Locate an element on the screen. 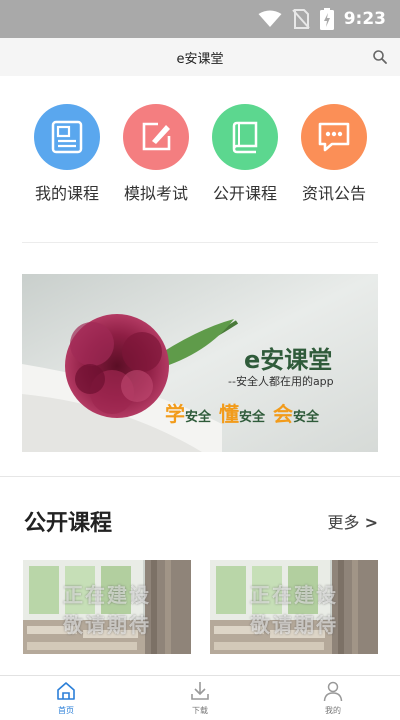 This screenshot has width=400, height=720. nav-item-download: 下载 is located at coordinates (200, 698).